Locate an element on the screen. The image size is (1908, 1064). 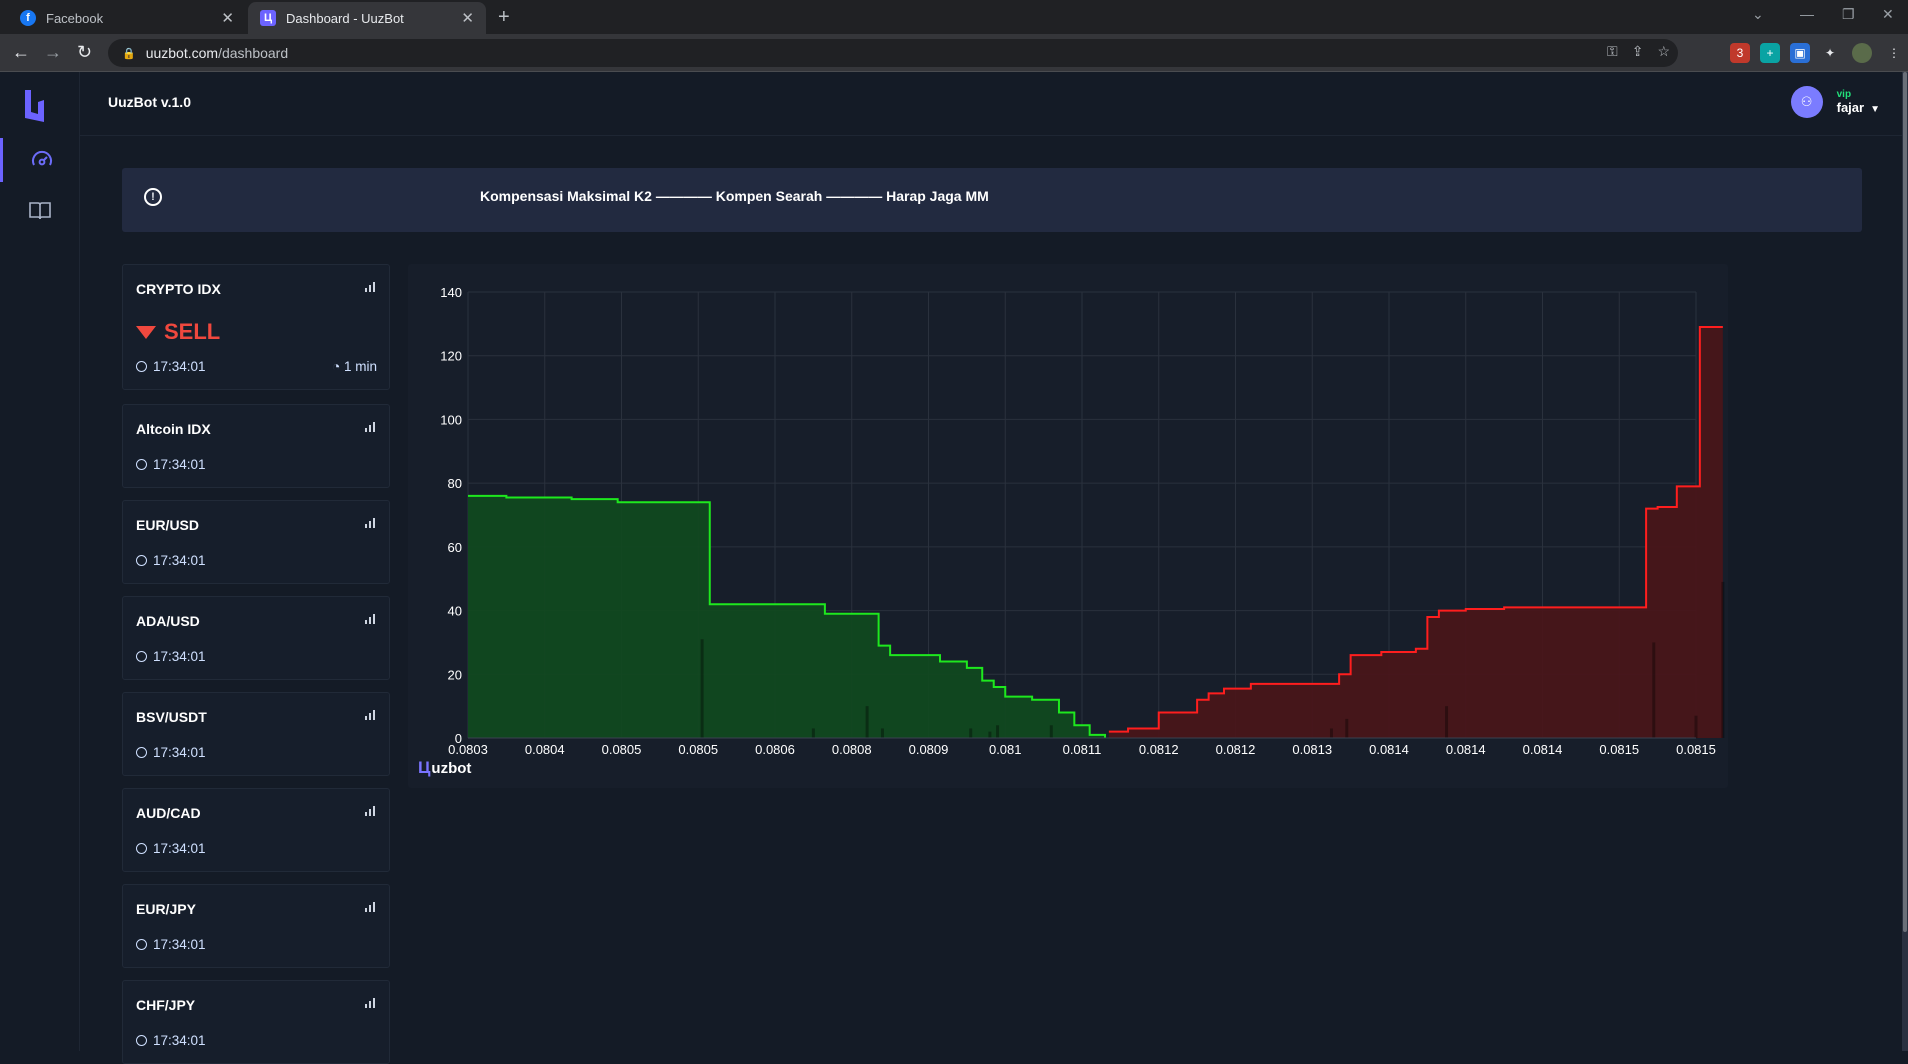
market-card: CRYPTO IDX SELL 17:34:01 ◔ 1 min is located at coordinates (256, 327).